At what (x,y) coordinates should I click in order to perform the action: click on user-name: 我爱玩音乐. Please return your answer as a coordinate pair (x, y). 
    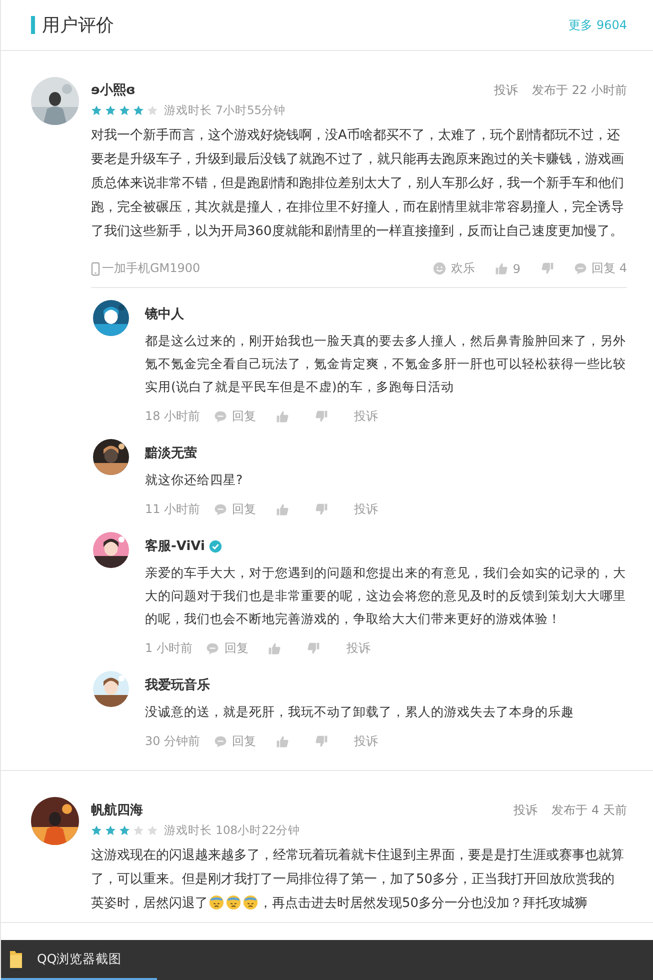
    Looking at the image, I should click on (177, 685).